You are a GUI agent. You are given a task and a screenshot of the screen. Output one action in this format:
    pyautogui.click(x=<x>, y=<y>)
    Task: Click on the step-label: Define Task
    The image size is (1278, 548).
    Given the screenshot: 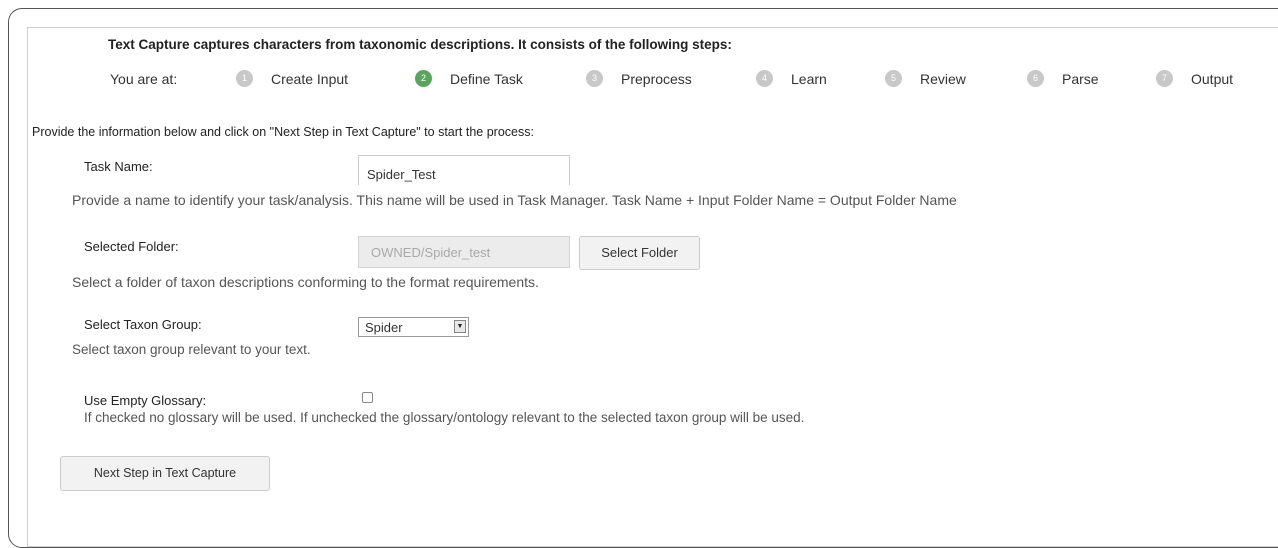 What is the action you would take?
    pyautogui.click(x=486, y=78)
    